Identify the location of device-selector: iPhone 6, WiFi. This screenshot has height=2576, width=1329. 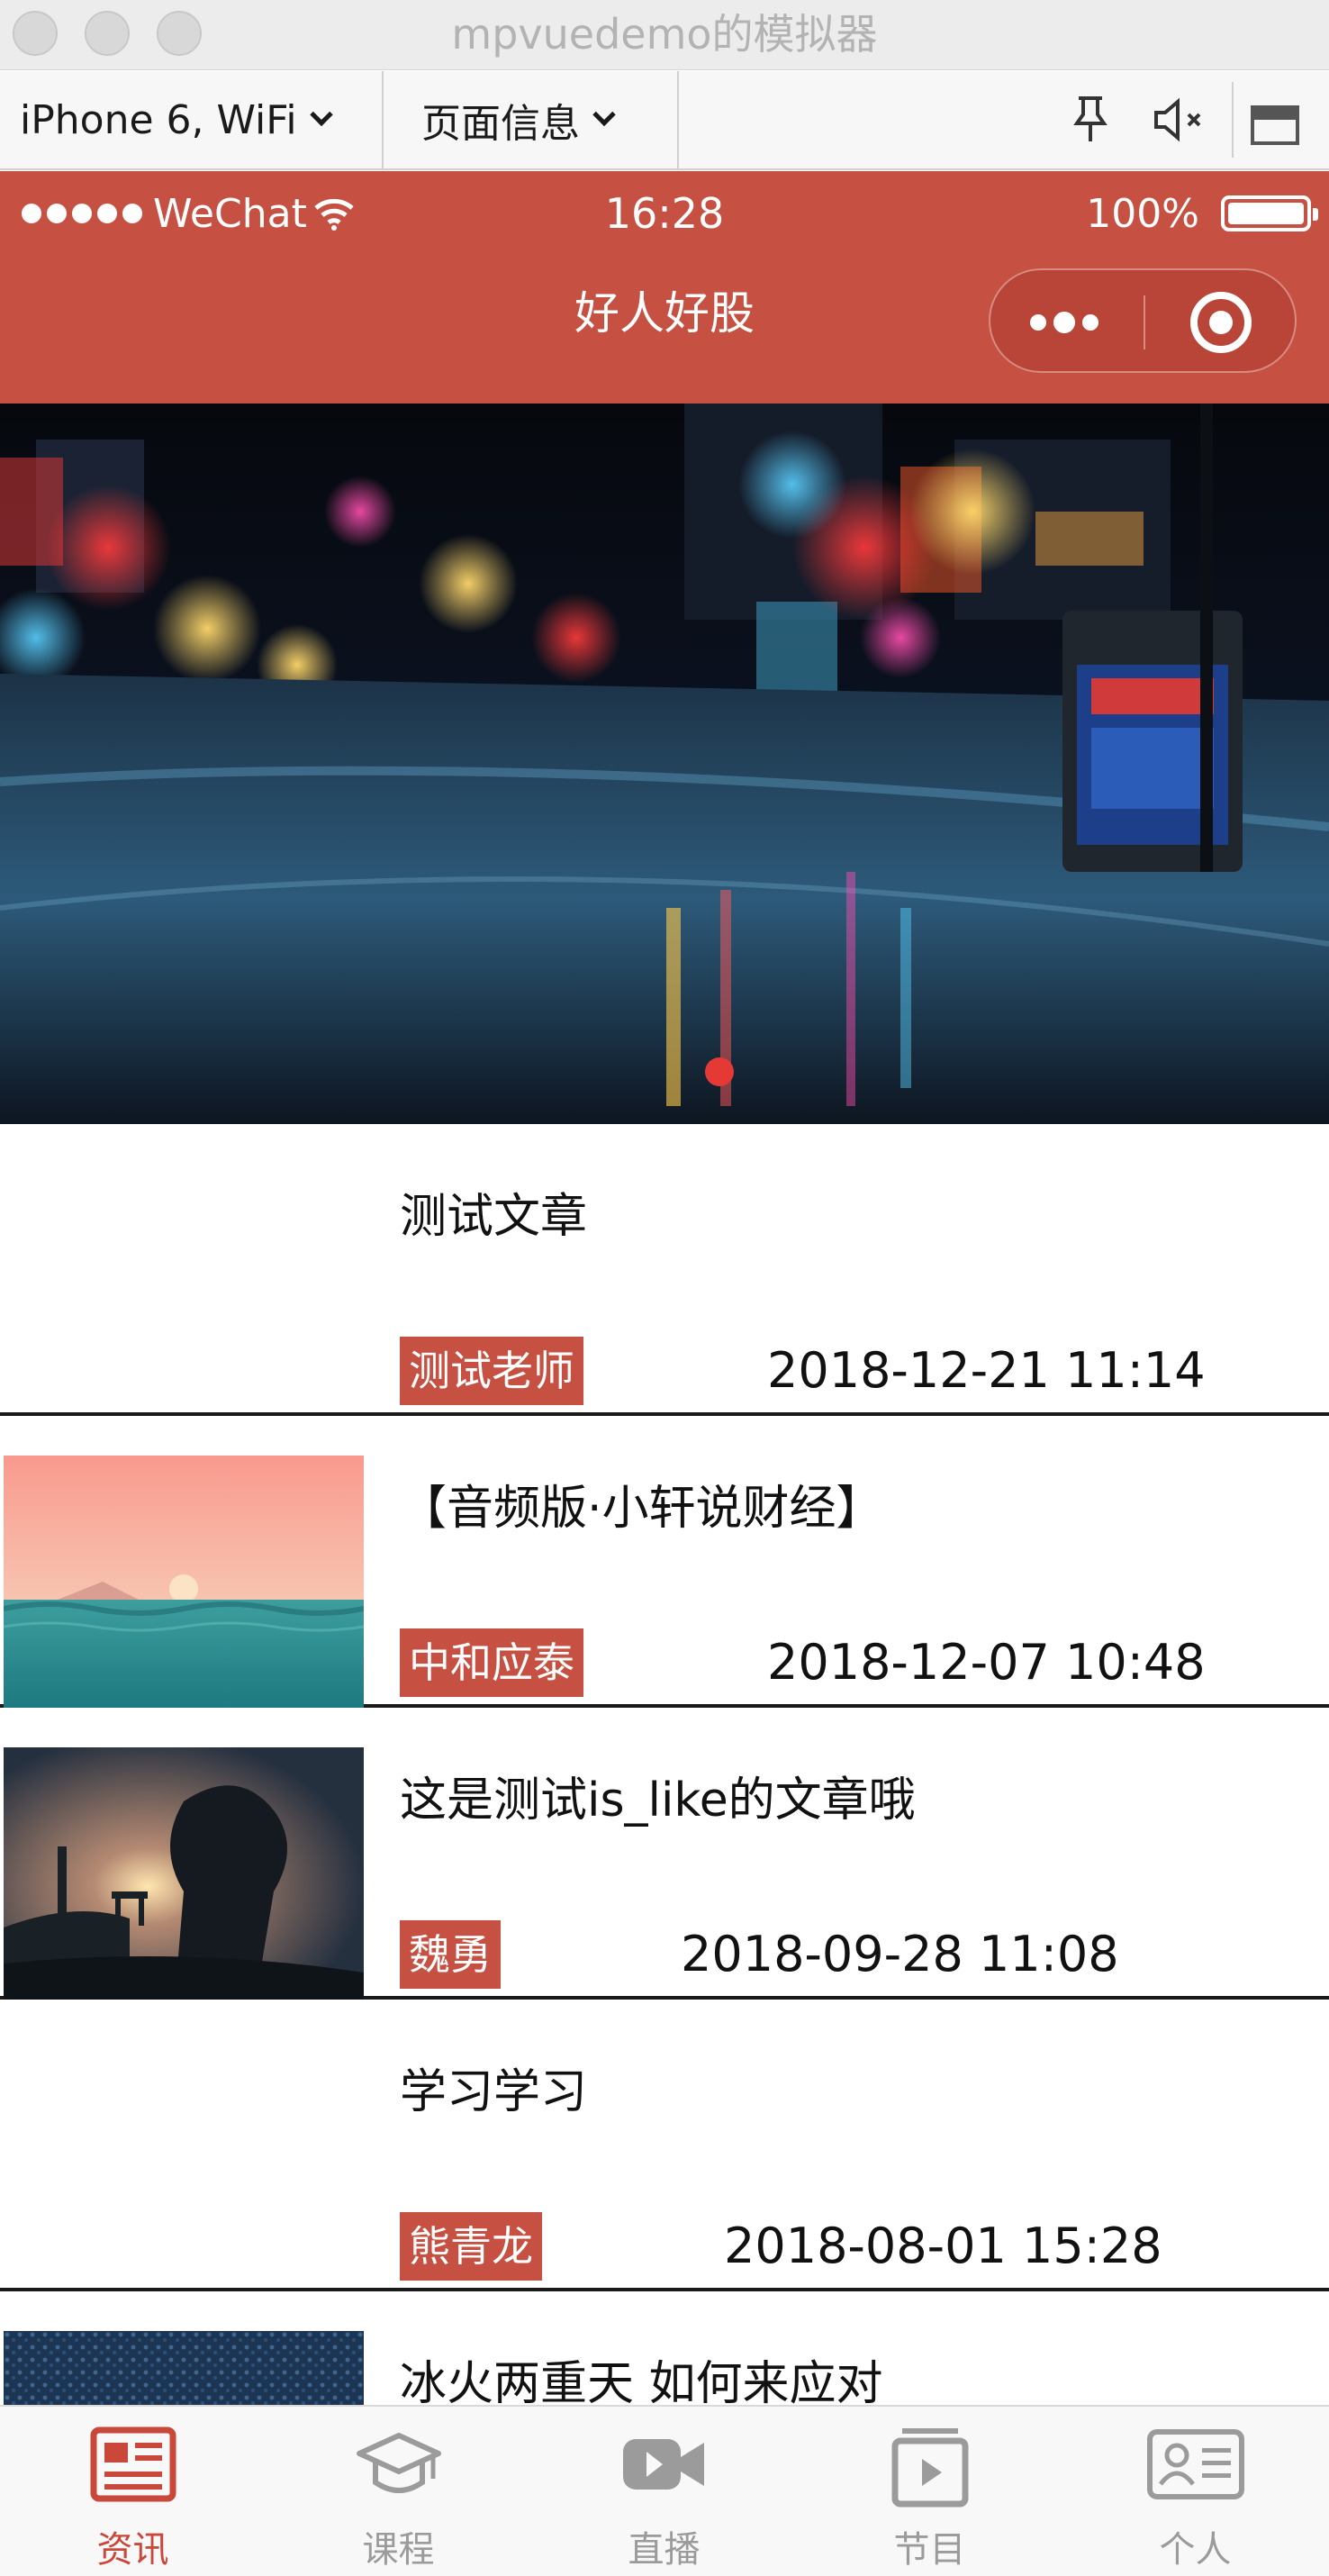
(192, 120).